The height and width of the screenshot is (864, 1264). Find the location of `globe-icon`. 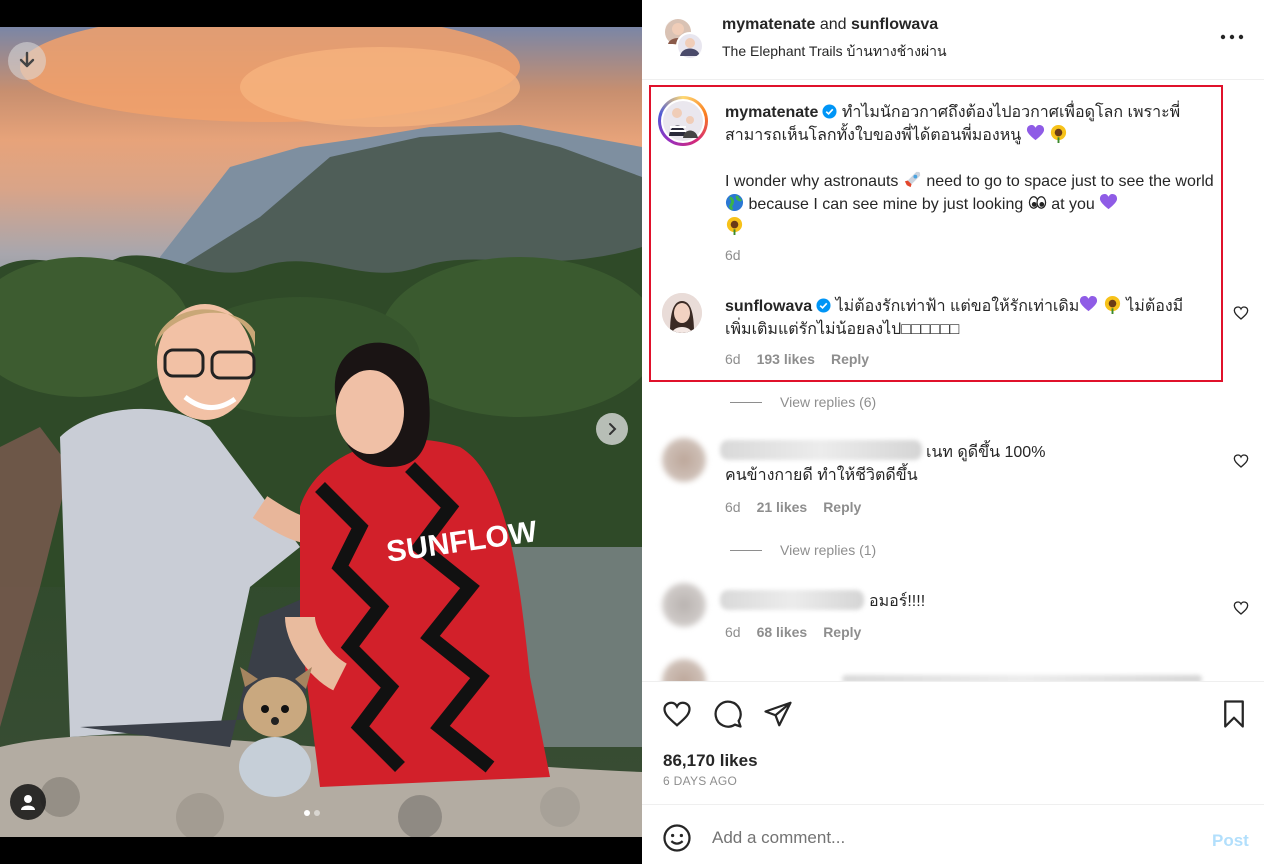

globe-icon is located at coordinates (734, 202).